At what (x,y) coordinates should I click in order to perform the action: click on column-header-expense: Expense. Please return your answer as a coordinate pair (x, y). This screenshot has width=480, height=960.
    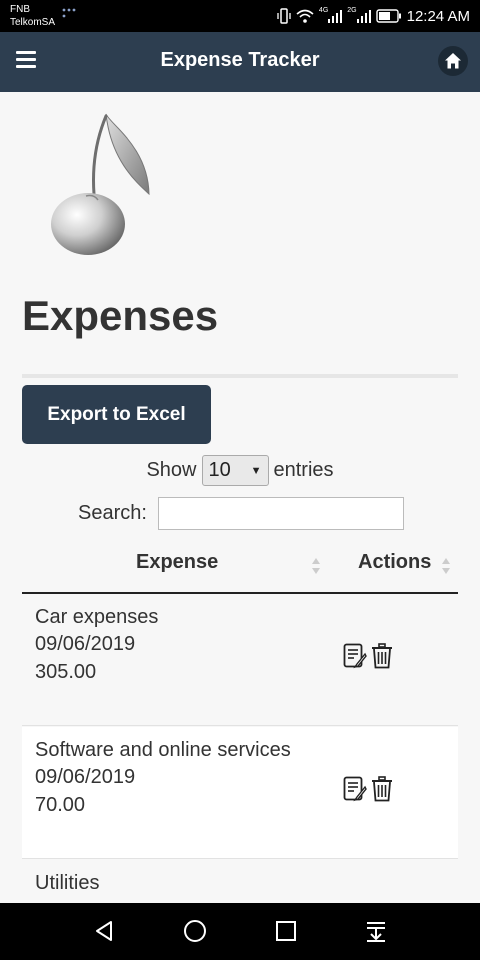
    Looking at the image, I should click on (177, 562).